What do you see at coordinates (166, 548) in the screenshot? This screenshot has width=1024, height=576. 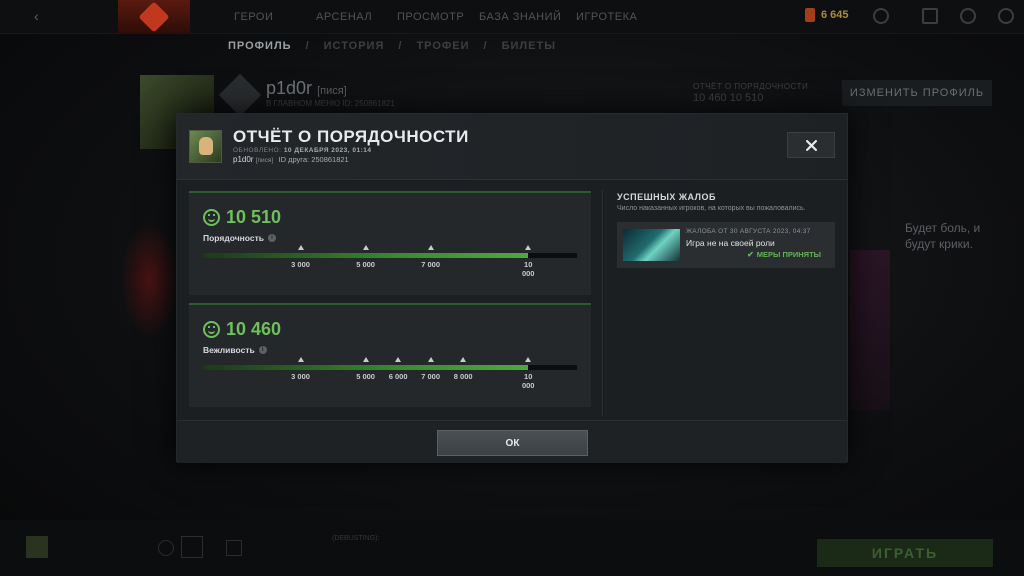 I see `friends-icon` at bounding box center [166, 548].